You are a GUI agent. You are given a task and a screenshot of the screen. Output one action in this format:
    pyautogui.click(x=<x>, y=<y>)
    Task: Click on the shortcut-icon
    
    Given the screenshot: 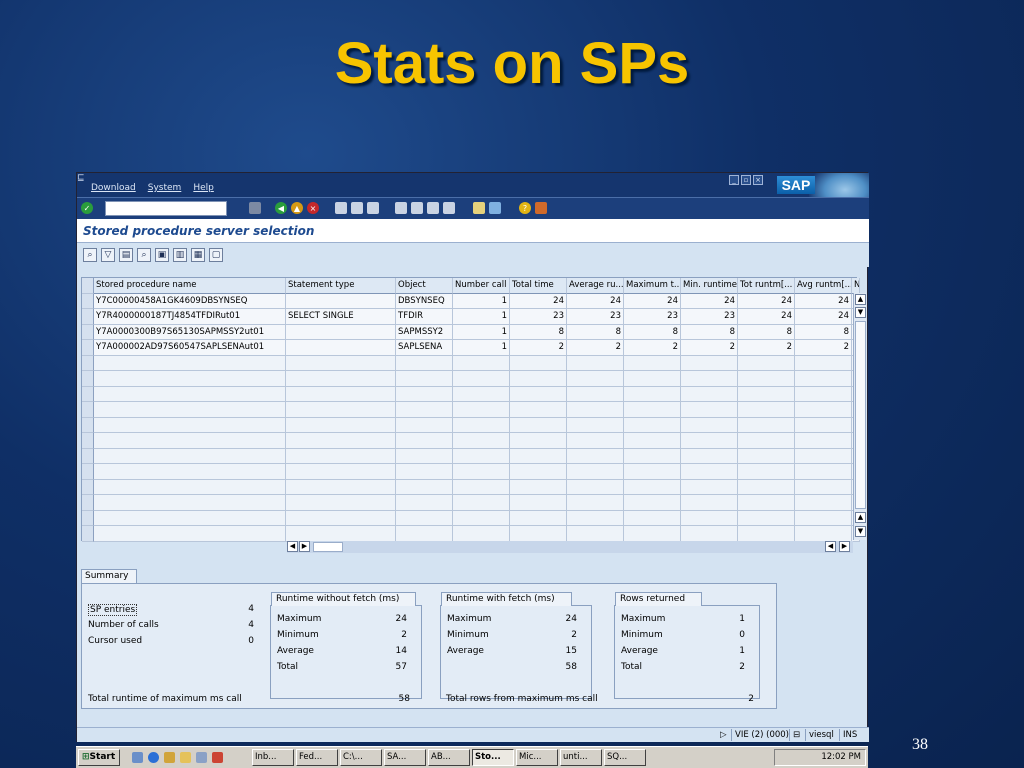 What is the action you would take?
    pyautogui.click(x=495, y=208)
    